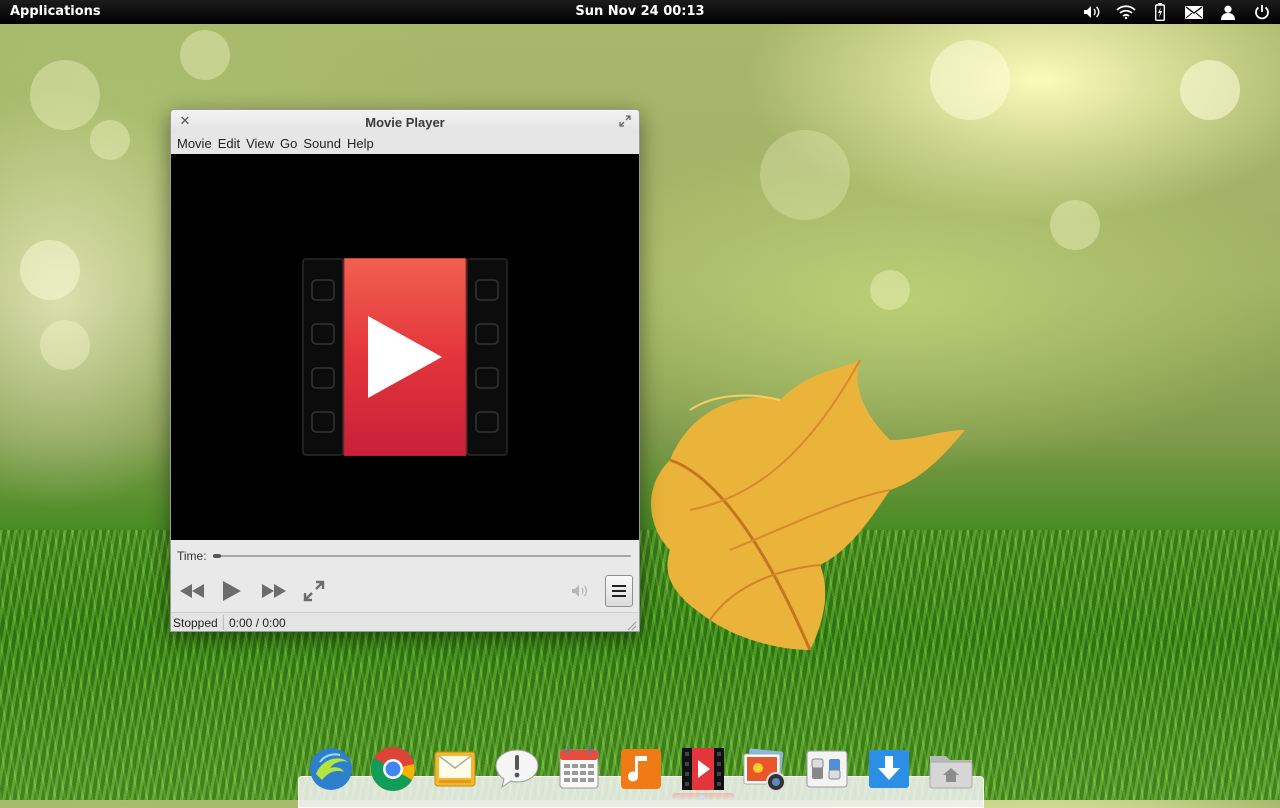  I want to click on clock-label: Sun Nov 24 00:13, so click(639, 11).